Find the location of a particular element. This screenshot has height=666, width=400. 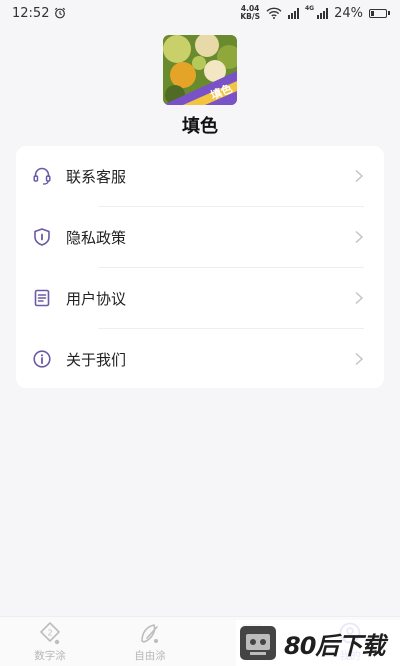

watermark-text: 80后下载 is located at coordinates (334, 645).